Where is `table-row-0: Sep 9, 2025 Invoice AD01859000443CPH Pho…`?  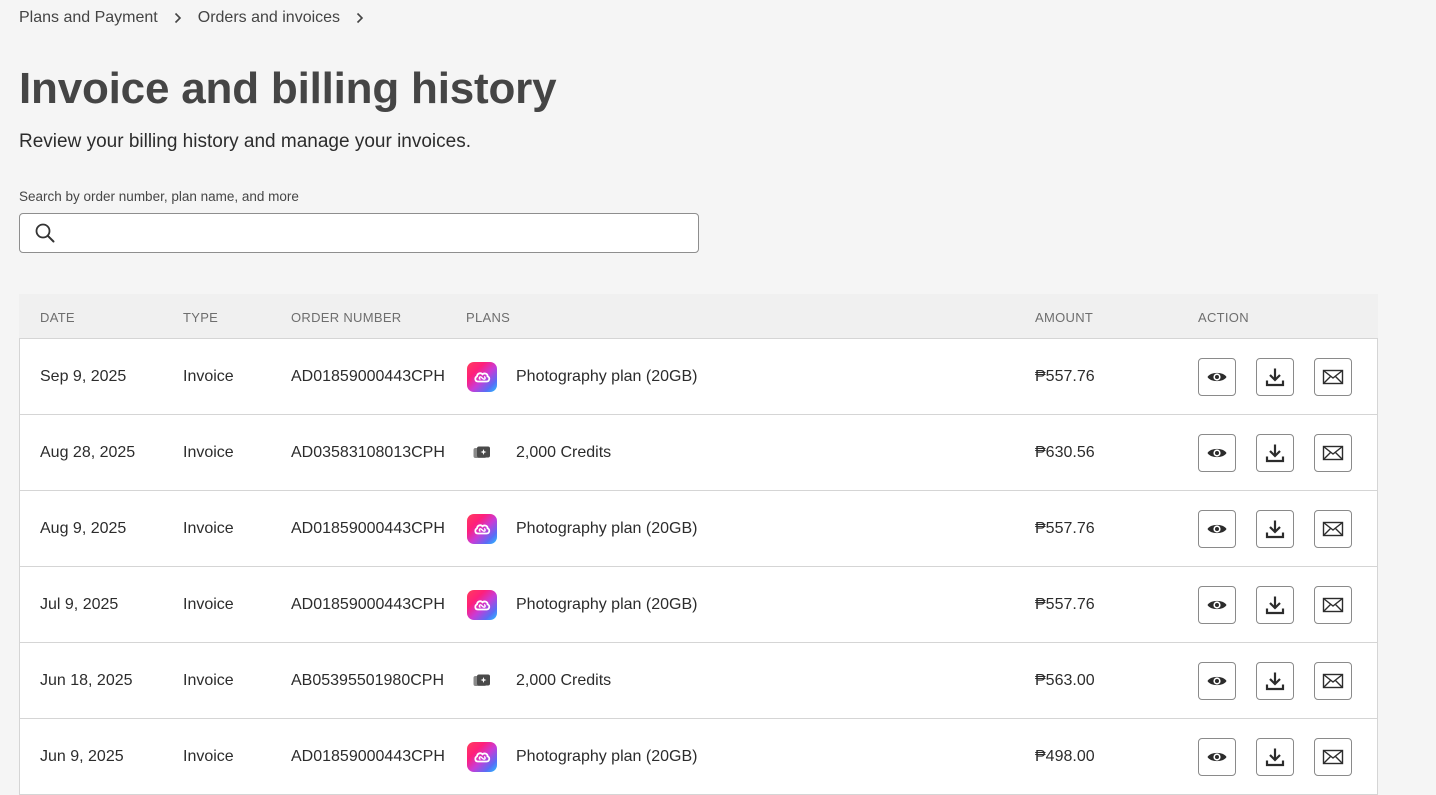
table-row-0: Sep 9, 2025 Invoice AD01859000443CPH Pho… is located at coordinates (698, 377).